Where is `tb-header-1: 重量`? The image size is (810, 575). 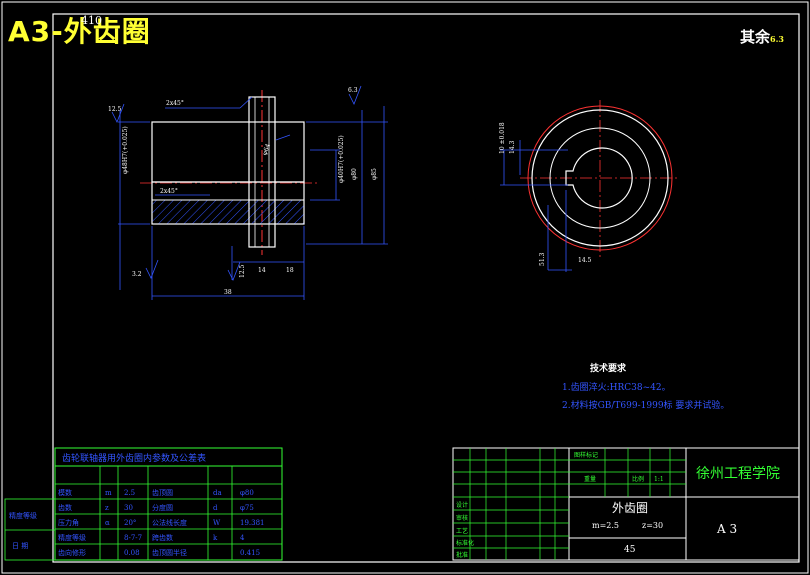
tb-header-1: 重量 is located at coordinates (590, 479).